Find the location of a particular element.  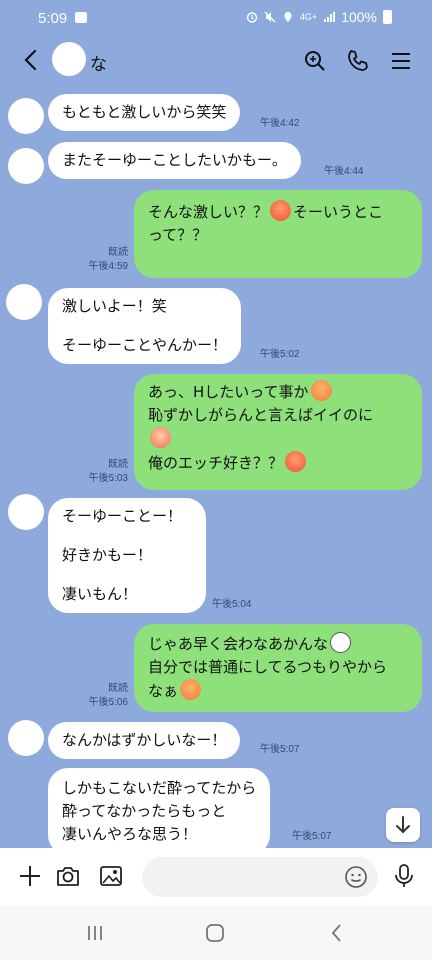

network-type: 4G+ is located at coordinates (308, 17).